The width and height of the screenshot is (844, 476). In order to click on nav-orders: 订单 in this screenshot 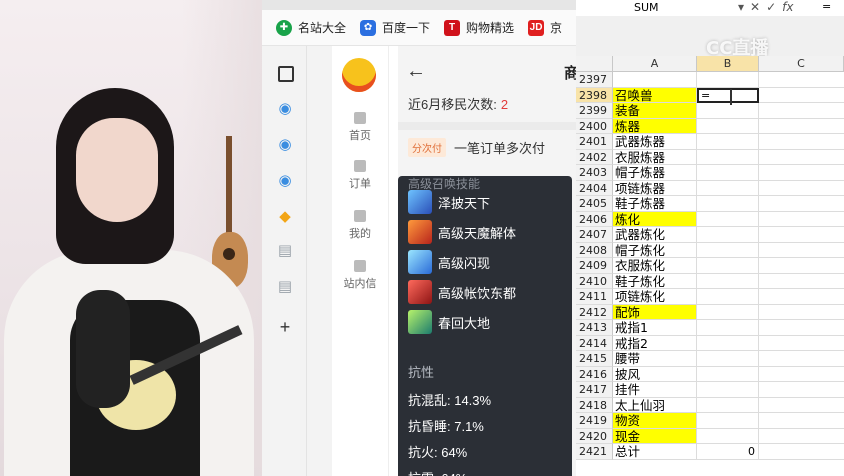, I will do `click(360, 175)`.